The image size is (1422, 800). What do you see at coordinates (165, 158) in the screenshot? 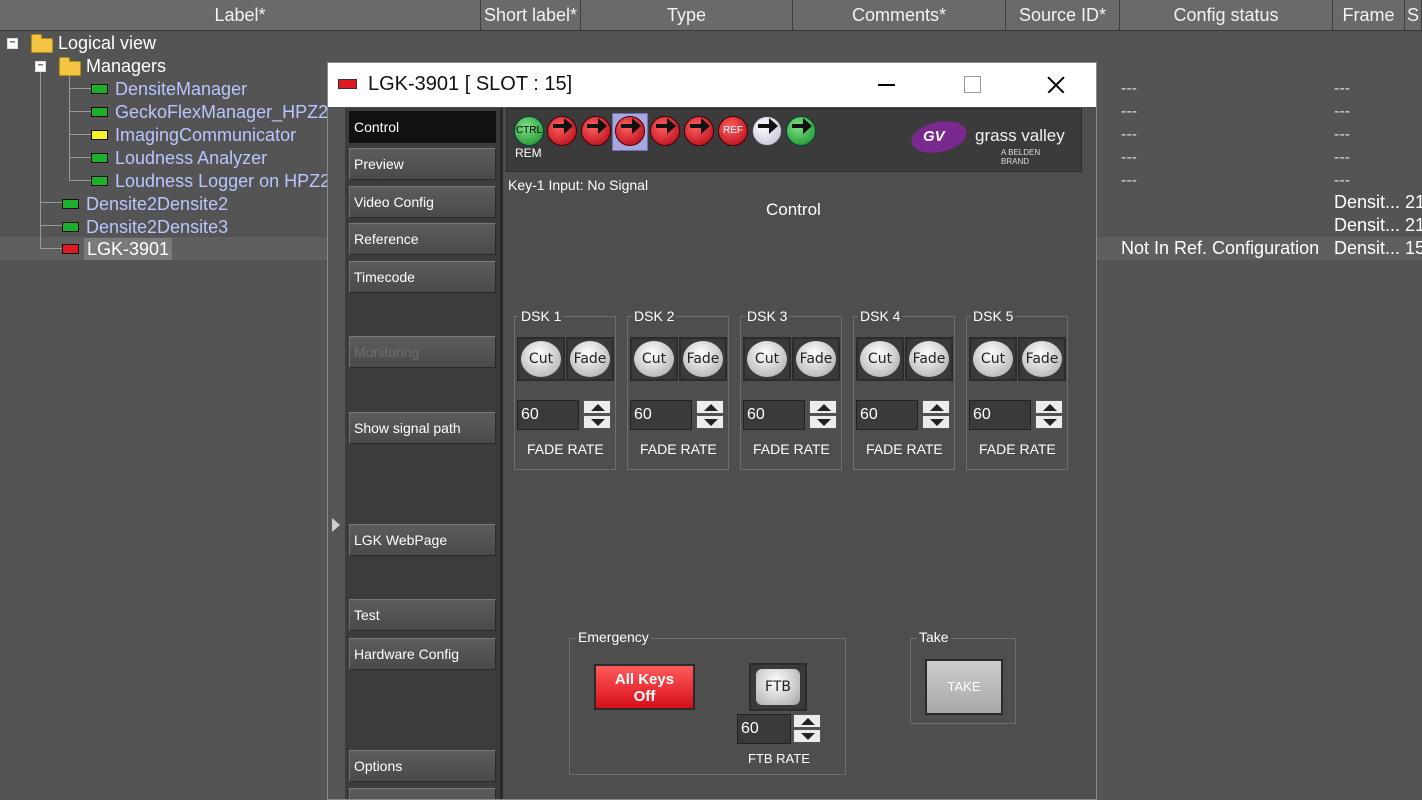
I see `tree-item-loudness-analyzer: Loudness Analyzer` at bounding box center [165, 158].